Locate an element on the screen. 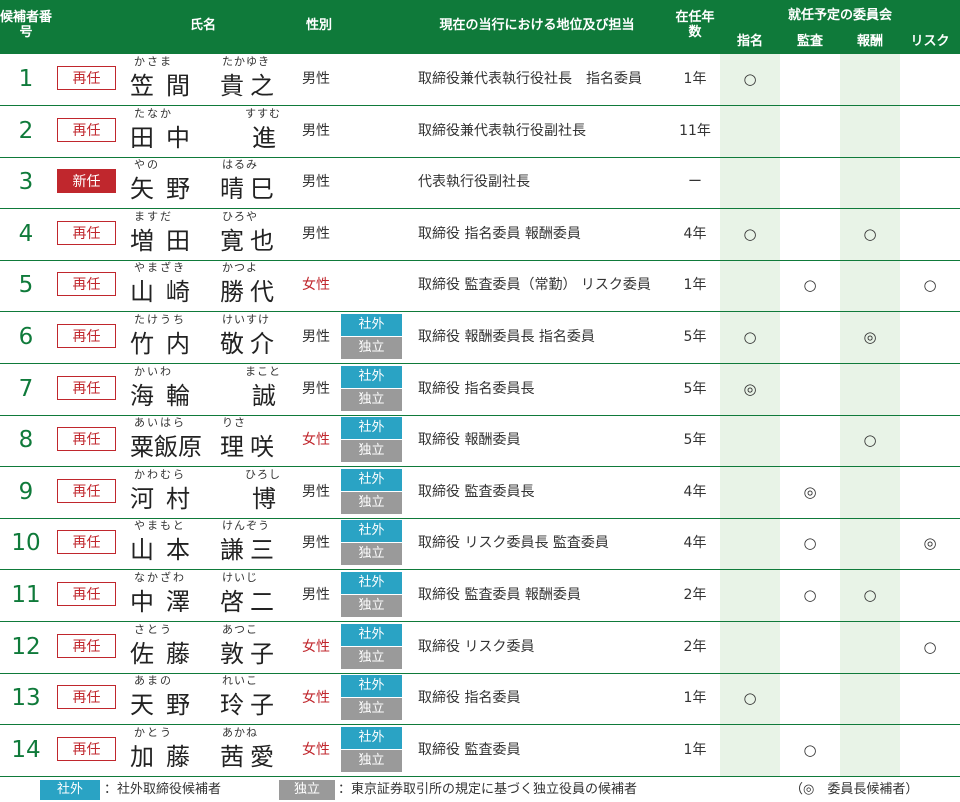  status-badge: 新任 is located at coordinates (86, 181).